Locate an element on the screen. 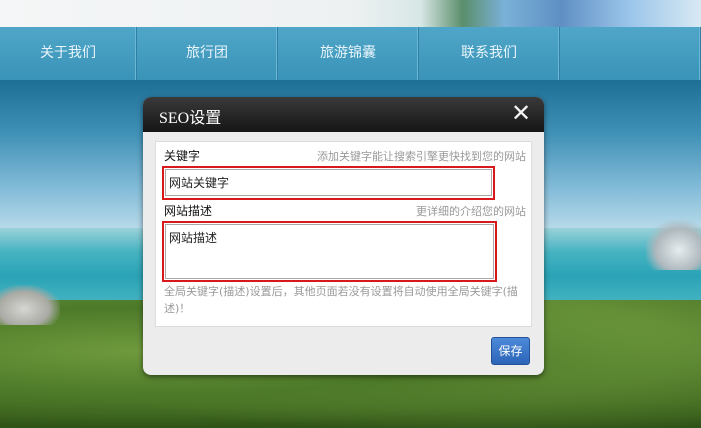  nav-item-about: 关于我们 is located at coordinates (69, 53).